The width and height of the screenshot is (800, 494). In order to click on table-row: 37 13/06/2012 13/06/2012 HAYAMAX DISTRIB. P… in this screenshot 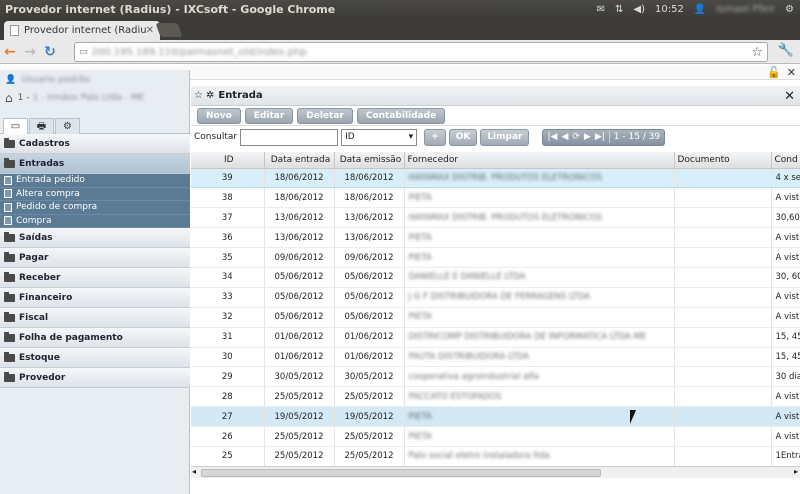, I will do `click(495, 218)`.